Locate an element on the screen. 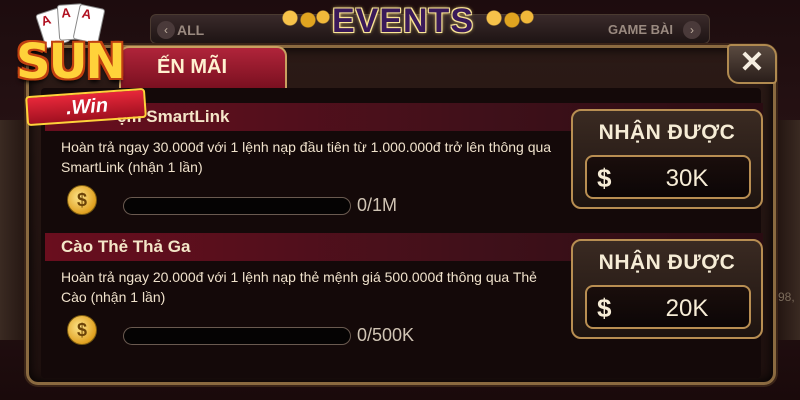  tab-game-bai: GAME BÀI is located at coordinates (640, 29).